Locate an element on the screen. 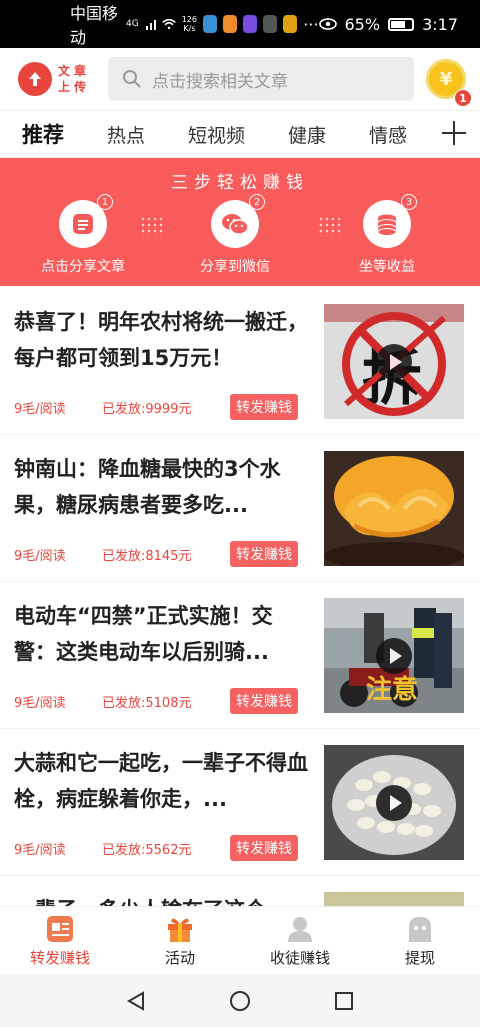 This screenshot has height=1027, width=480. carrier-label: 中国移动 is located at coordinates (94, 25).